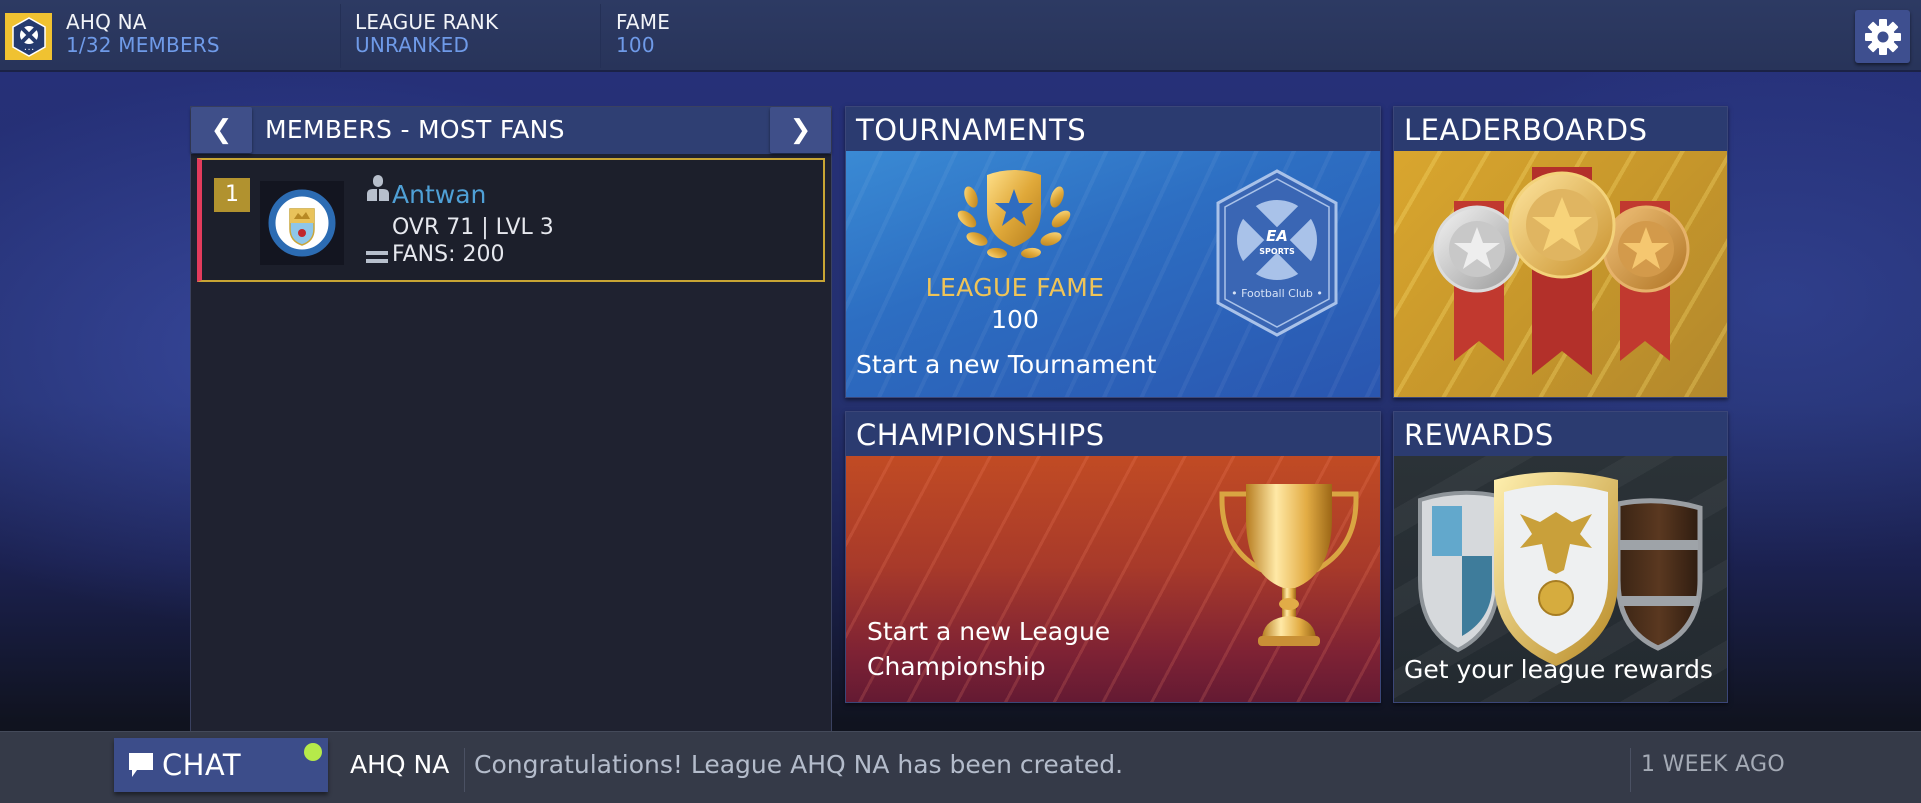 The width and height of the screenshot is (1921, 803). What do you see at coordinates (1015, 319) in the screenshot?
I see `league-fame-value: 100` at bounding box center [1015, 319].